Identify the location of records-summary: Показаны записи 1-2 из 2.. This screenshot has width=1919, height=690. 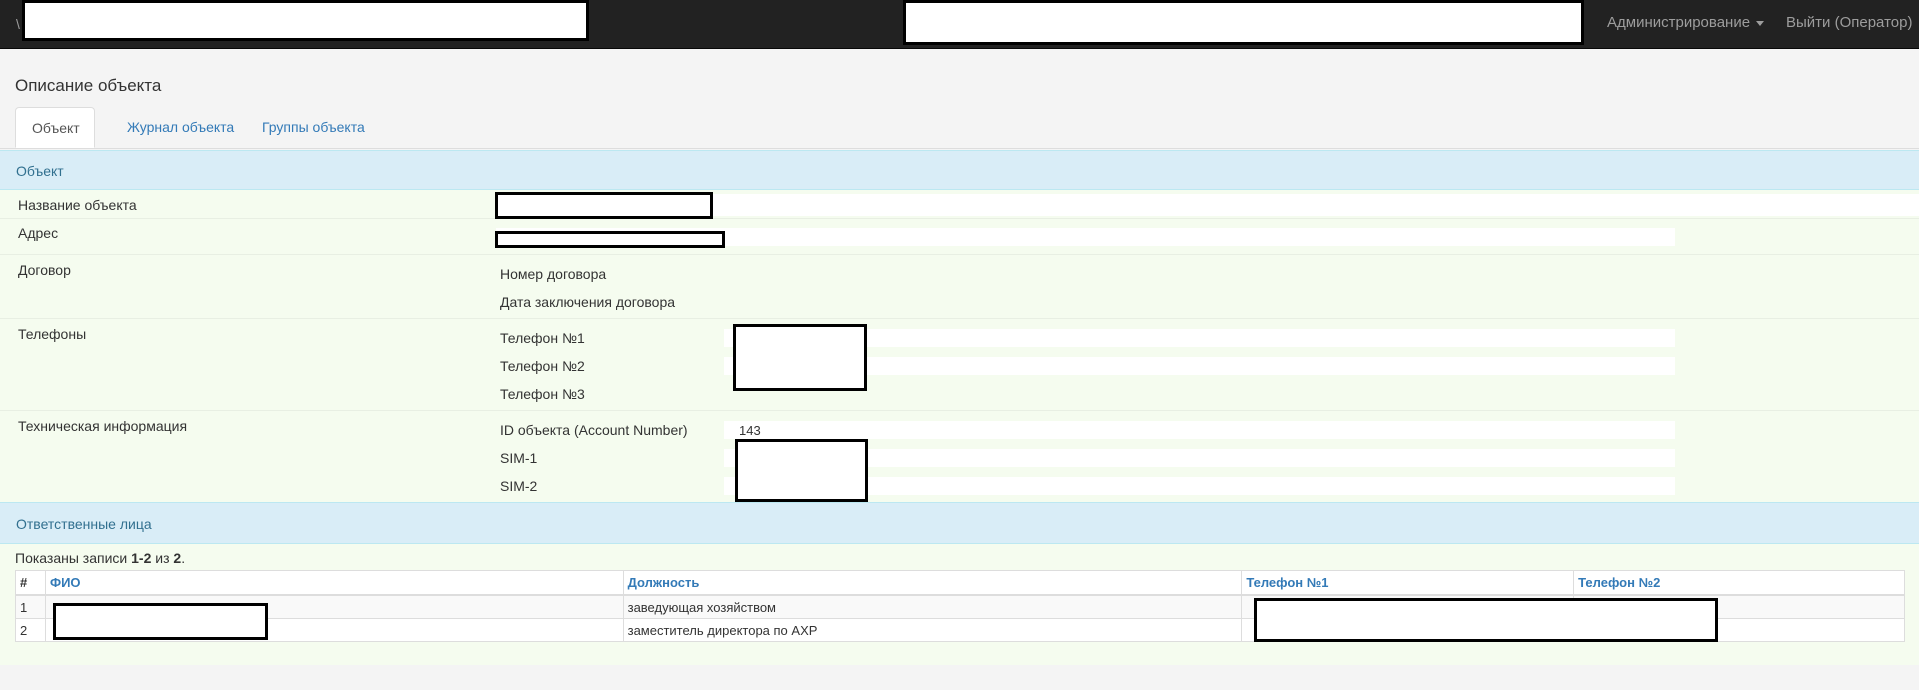
(100, 558).